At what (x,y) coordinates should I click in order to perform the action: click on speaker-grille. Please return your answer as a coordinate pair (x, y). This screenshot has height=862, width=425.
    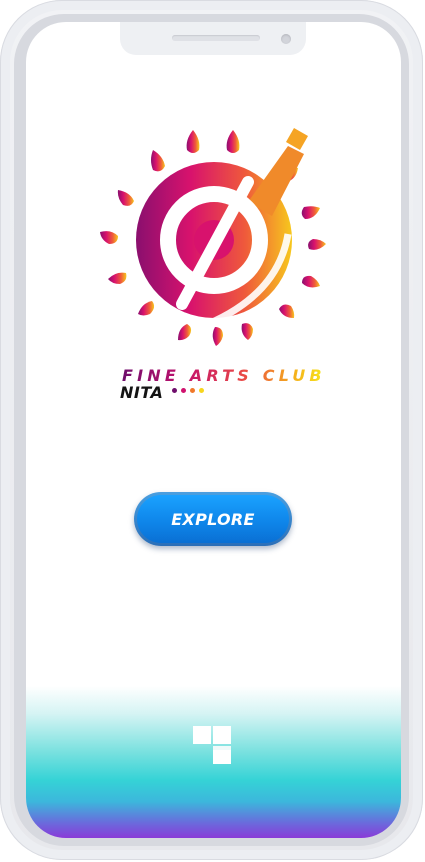
    Looking at the image, I should click on (216, 38).